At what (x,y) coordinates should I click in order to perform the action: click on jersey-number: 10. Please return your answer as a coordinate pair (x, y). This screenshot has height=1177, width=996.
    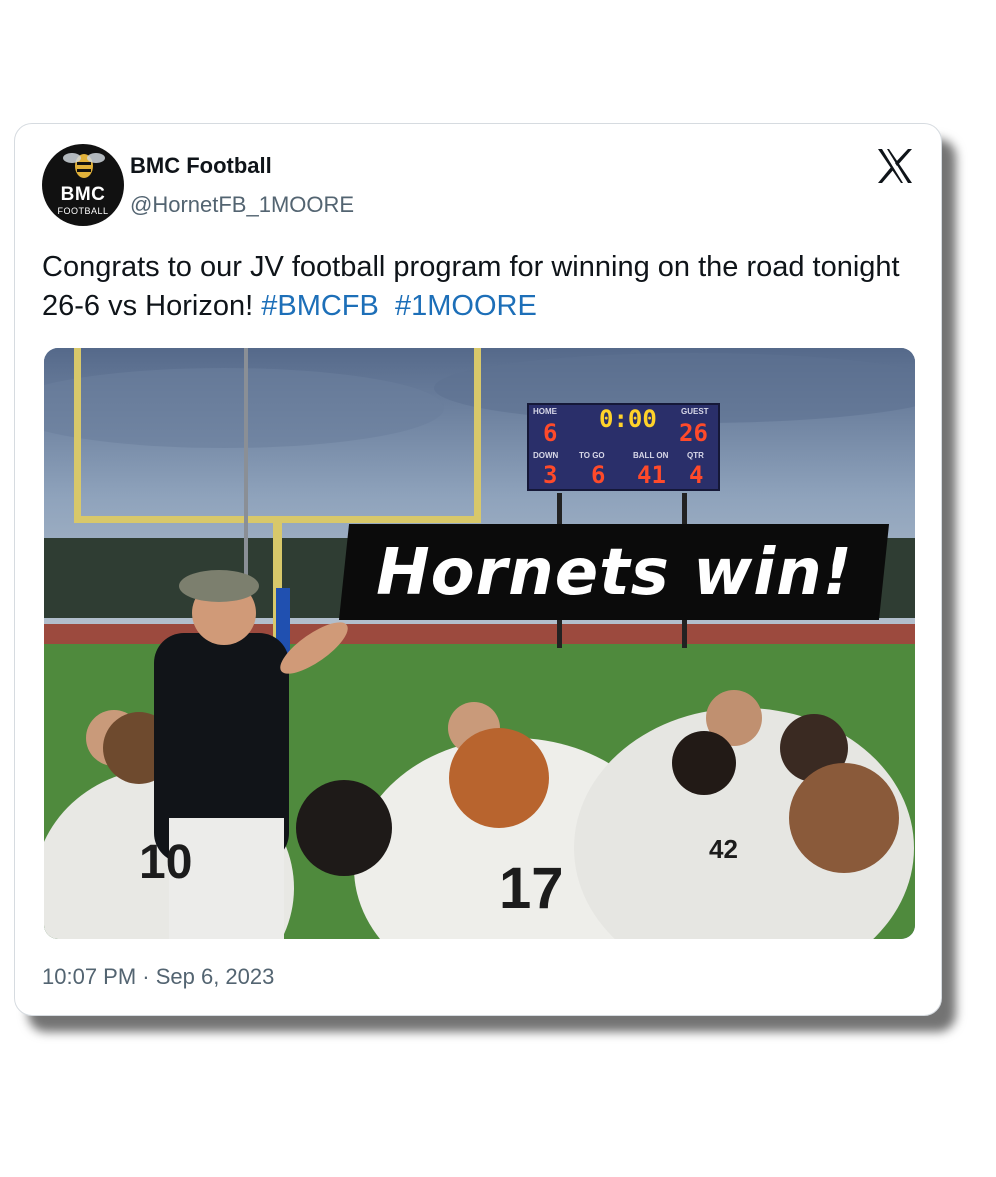
    Looking at the image, I should click on (165, 862).